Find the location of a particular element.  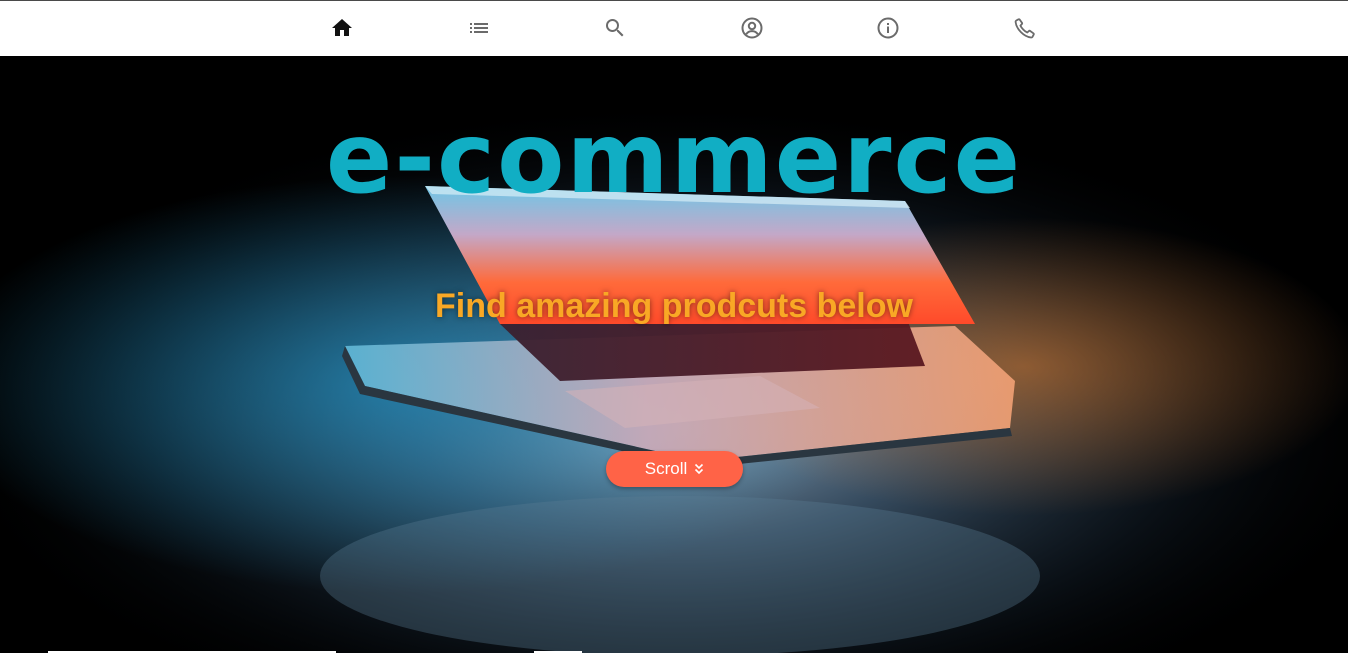

top-navigation-bar is located at coordinates (674, 28).